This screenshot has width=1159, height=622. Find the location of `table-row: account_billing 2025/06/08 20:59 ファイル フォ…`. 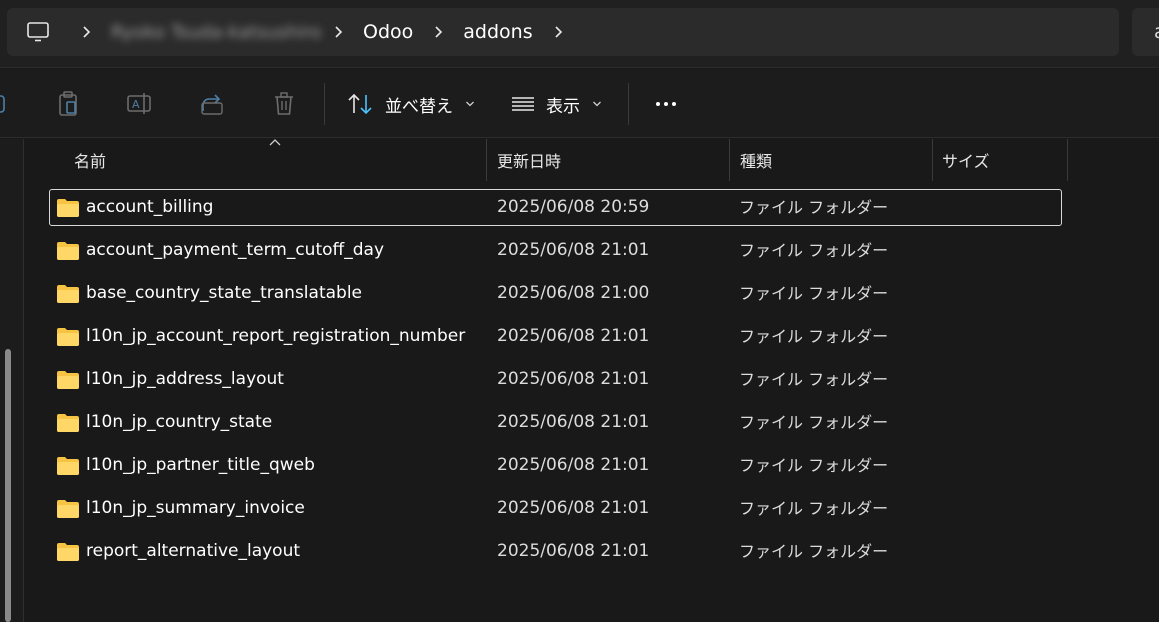

table-row: account_billing 2025/06/08 20:59 ファイル フォ… is located at coordinates (555, 207).